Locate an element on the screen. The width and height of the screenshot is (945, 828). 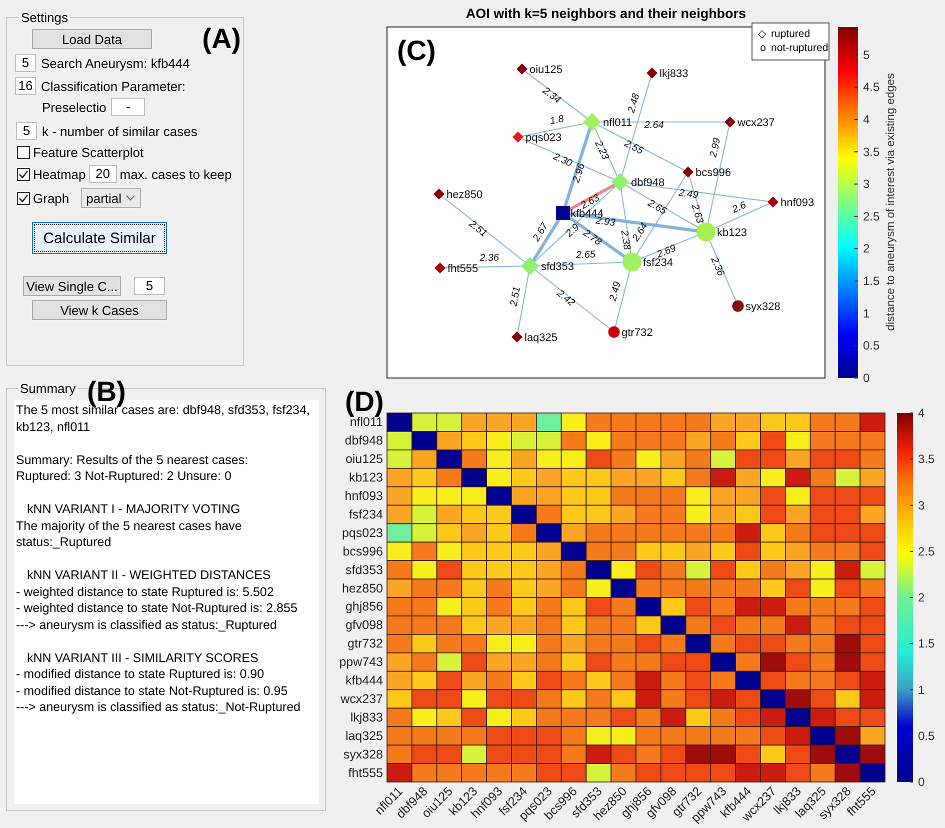
panel-title: Summary is located at coordinates (48, 388).